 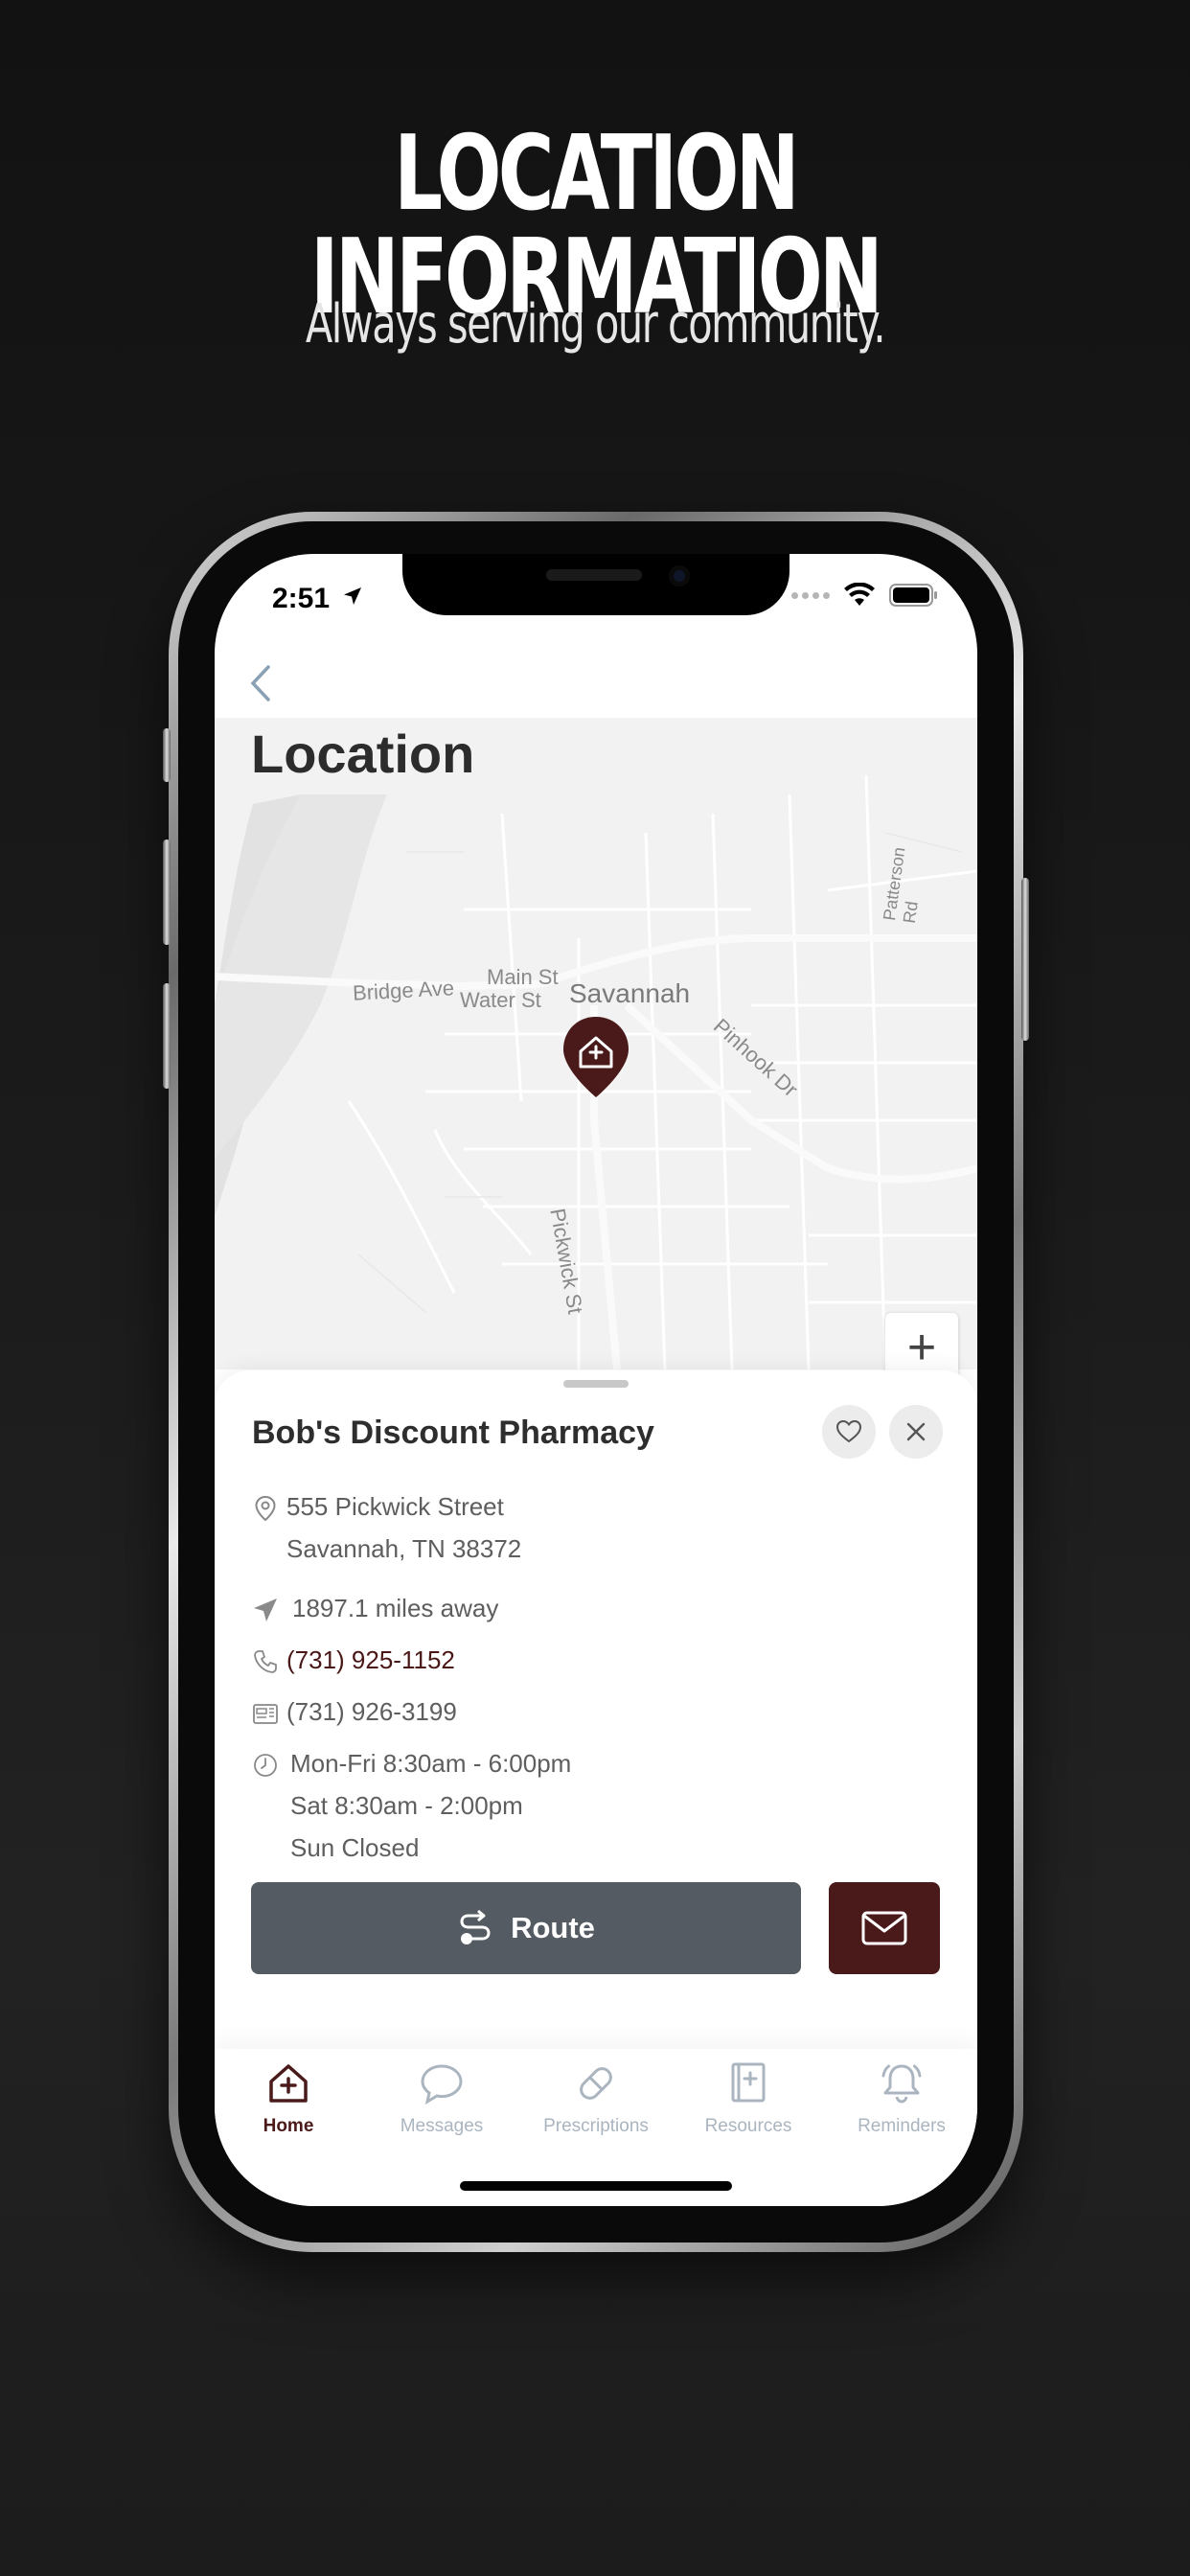 I want to click on status-icons, so click(x=865, y=595).